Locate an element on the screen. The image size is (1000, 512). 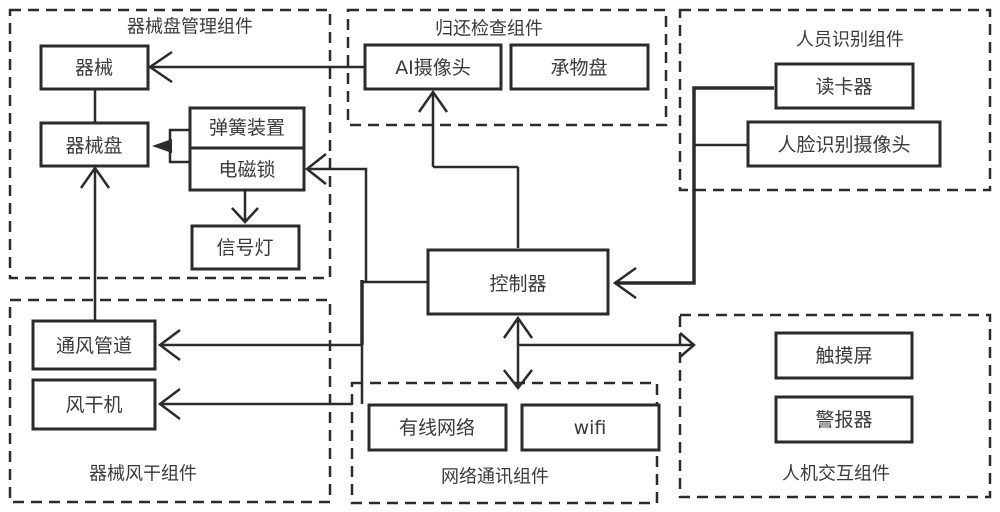
node-alarm-label: 警报器 is located at coordinates (843, 420).